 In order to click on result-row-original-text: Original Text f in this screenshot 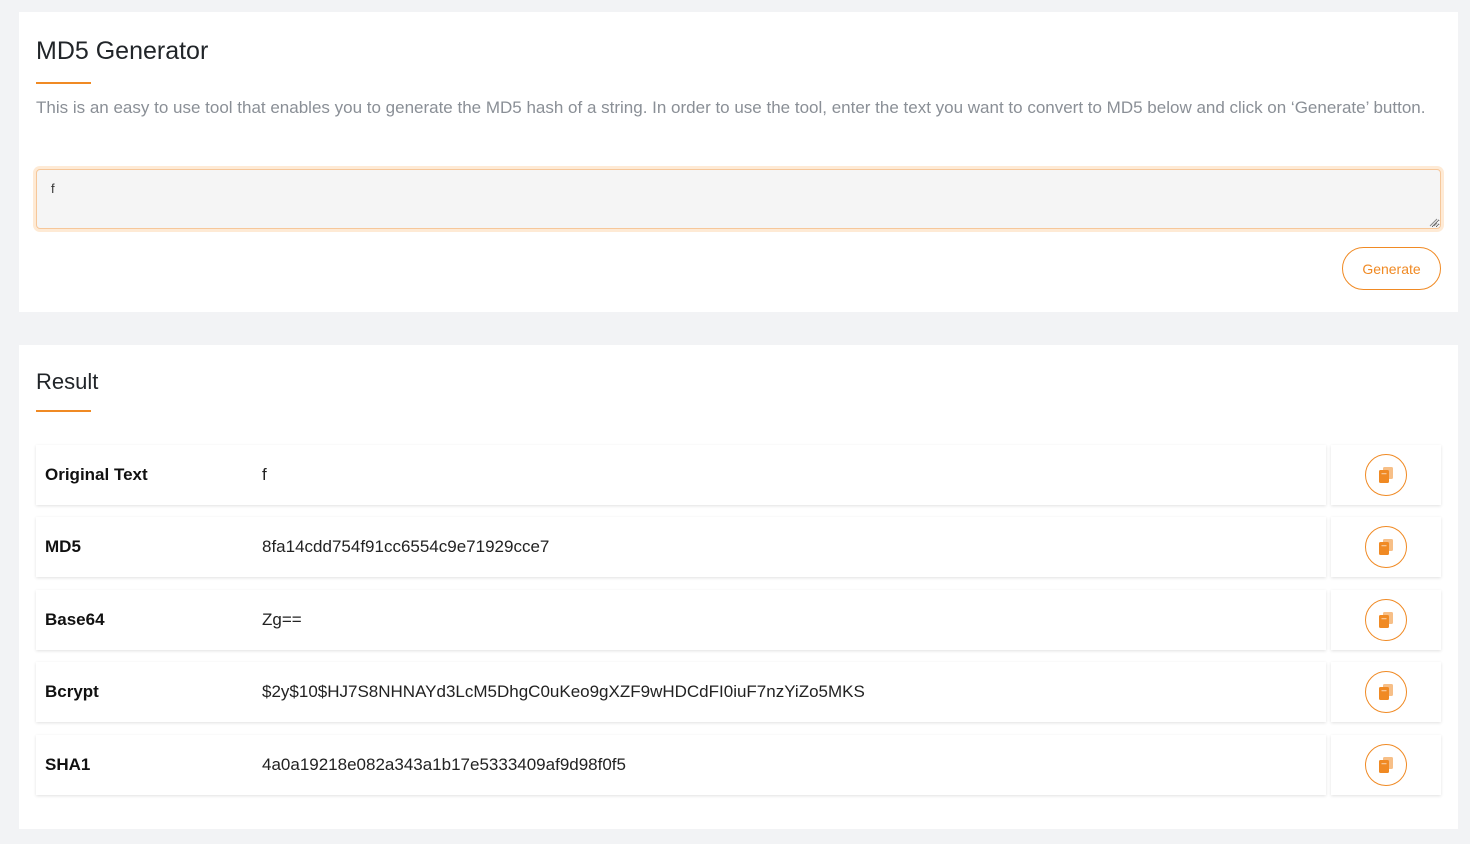, I will do `click(738, 475)`.